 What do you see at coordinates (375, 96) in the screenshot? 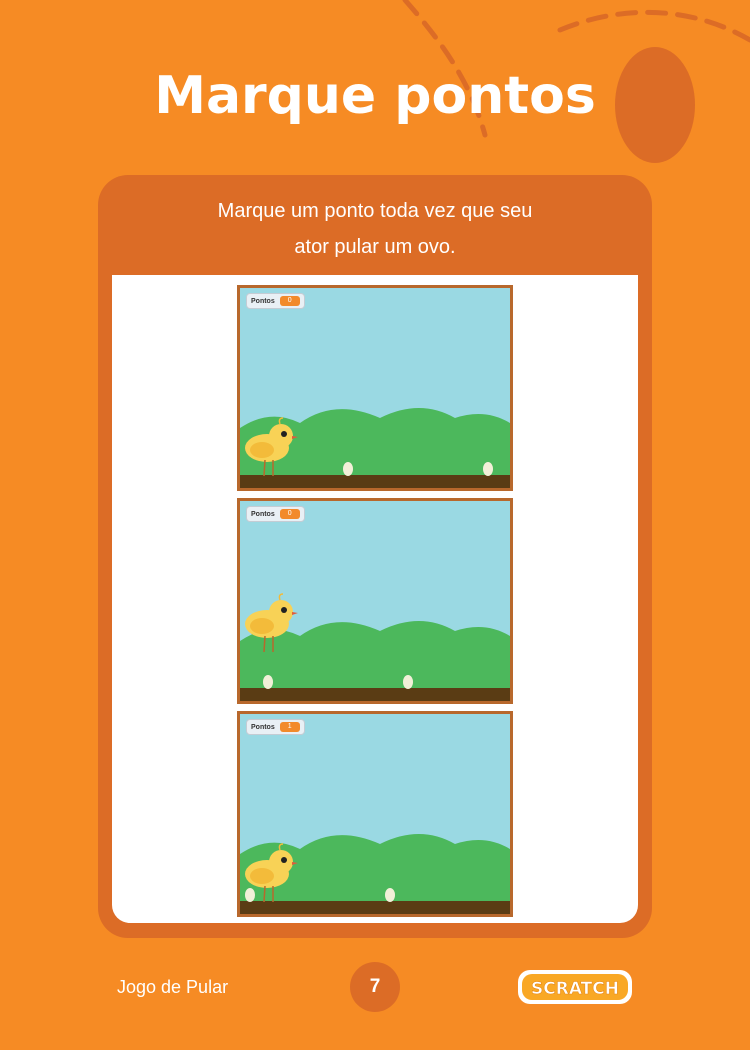
I see `page-title: Marque pontos` at bounding box center [375, 96].